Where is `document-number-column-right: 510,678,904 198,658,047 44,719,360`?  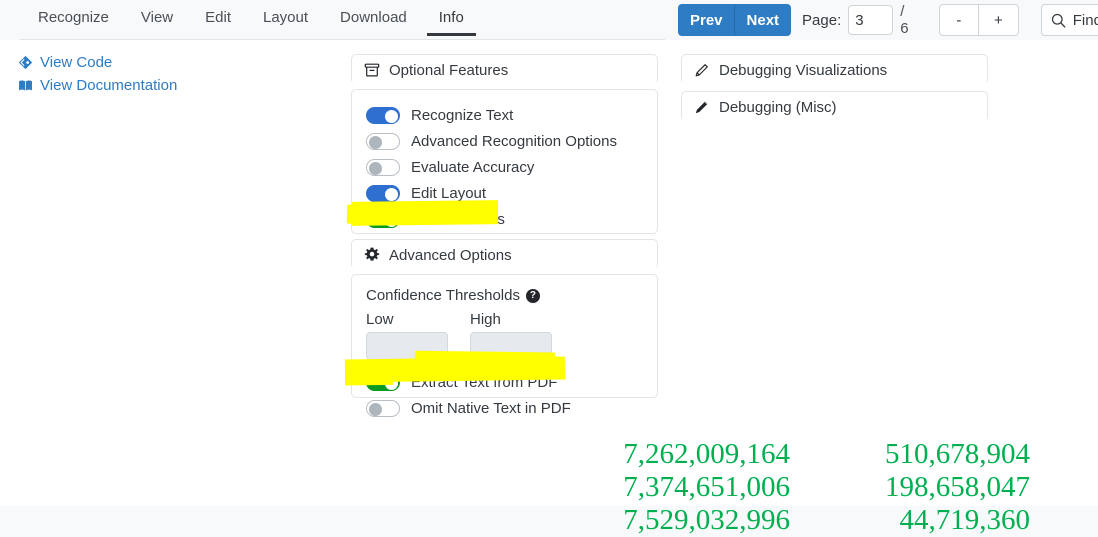
document-number-column-right: 510,678,904 198,658,047 44,719,360 is located at coordinates (915, 487).